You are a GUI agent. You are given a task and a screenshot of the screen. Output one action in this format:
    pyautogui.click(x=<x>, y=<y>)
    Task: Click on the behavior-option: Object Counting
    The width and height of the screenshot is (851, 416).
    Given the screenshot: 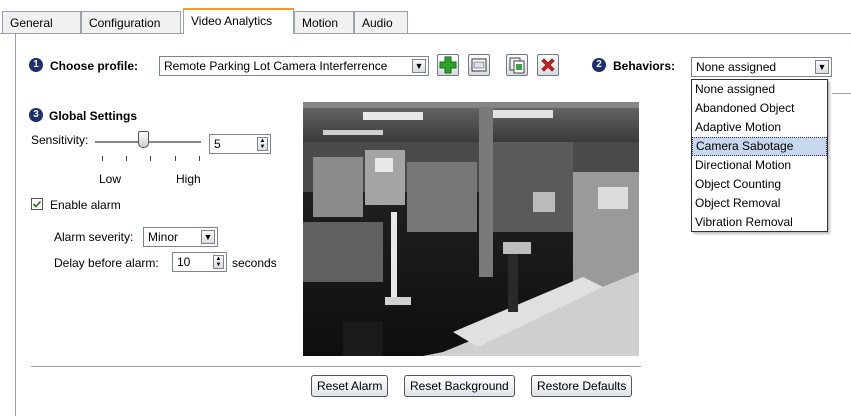 What is the action you would take?
    pyautogui.click(x=759, y=184)
    